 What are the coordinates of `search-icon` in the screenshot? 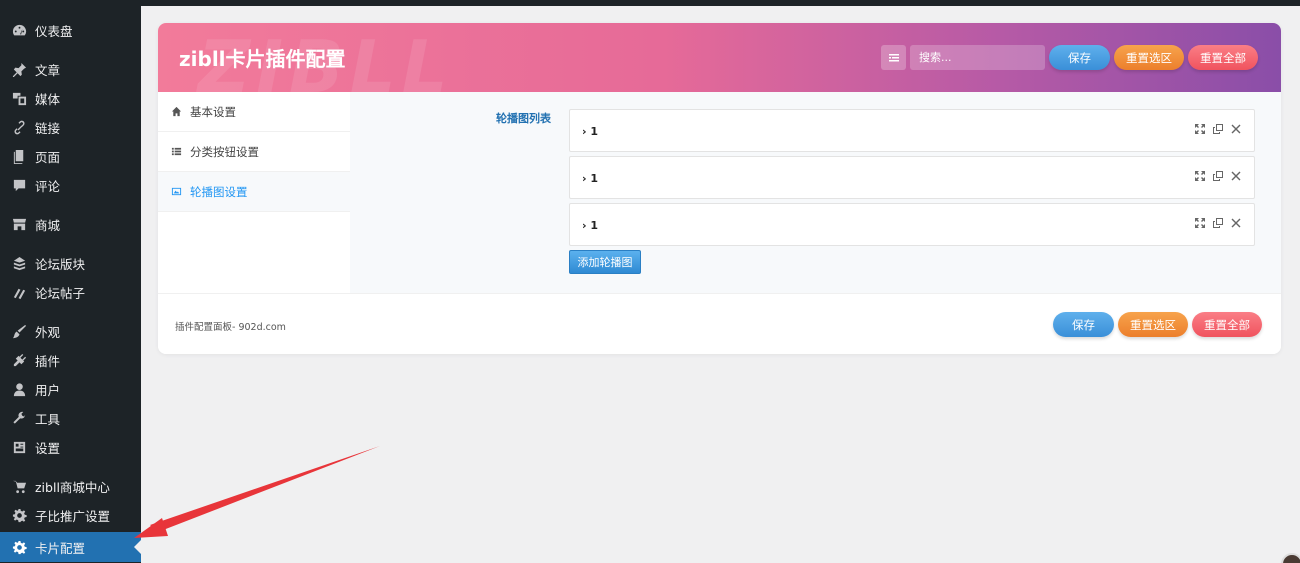 It's located at (893, 57).